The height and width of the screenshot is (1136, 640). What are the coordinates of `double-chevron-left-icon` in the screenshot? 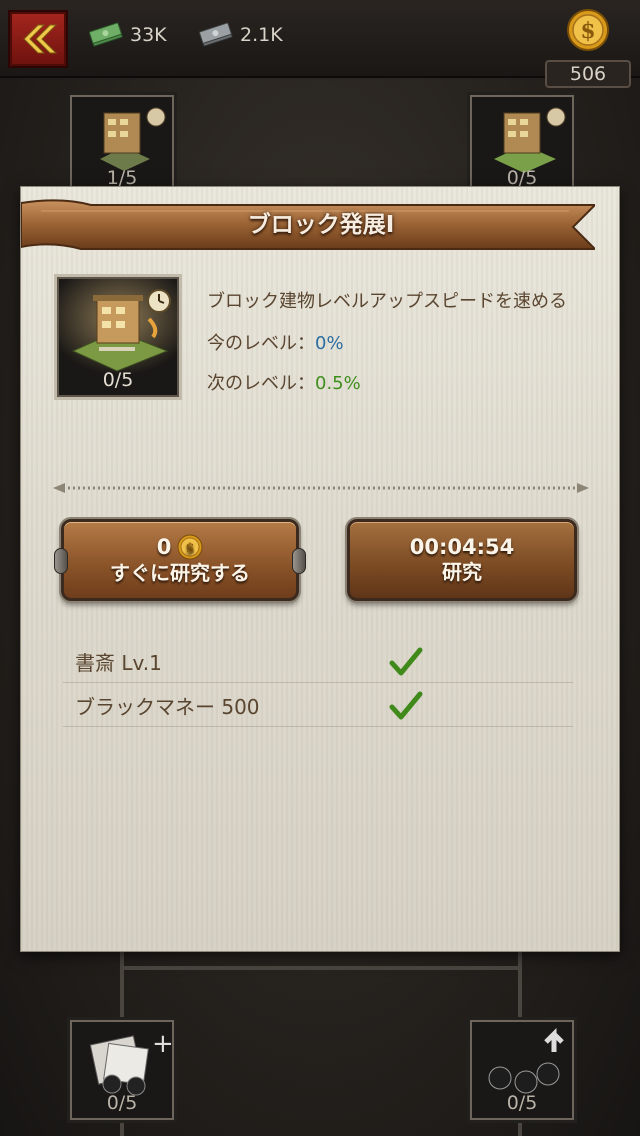 It's located at (40, 39).